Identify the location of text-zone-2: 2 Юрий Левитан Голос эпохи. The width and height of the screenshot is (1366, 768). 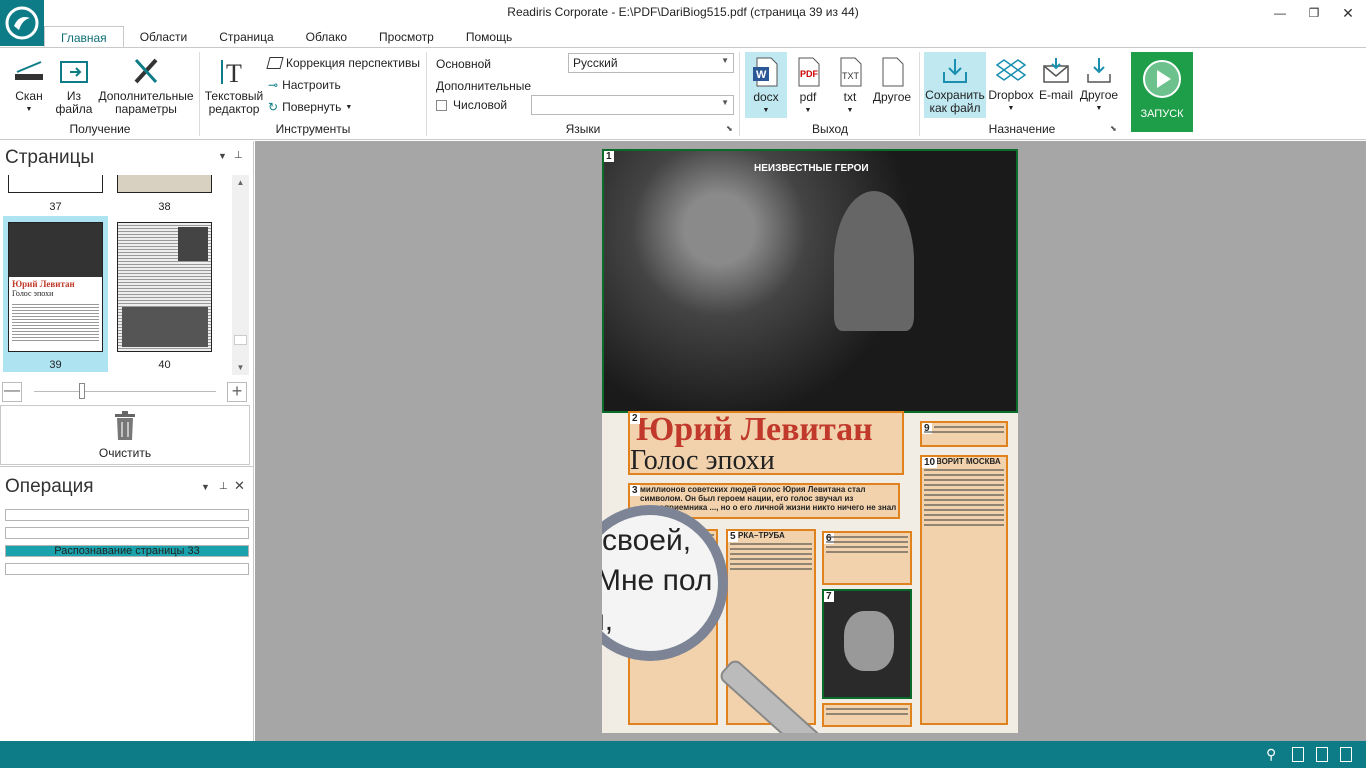
(766, 443).